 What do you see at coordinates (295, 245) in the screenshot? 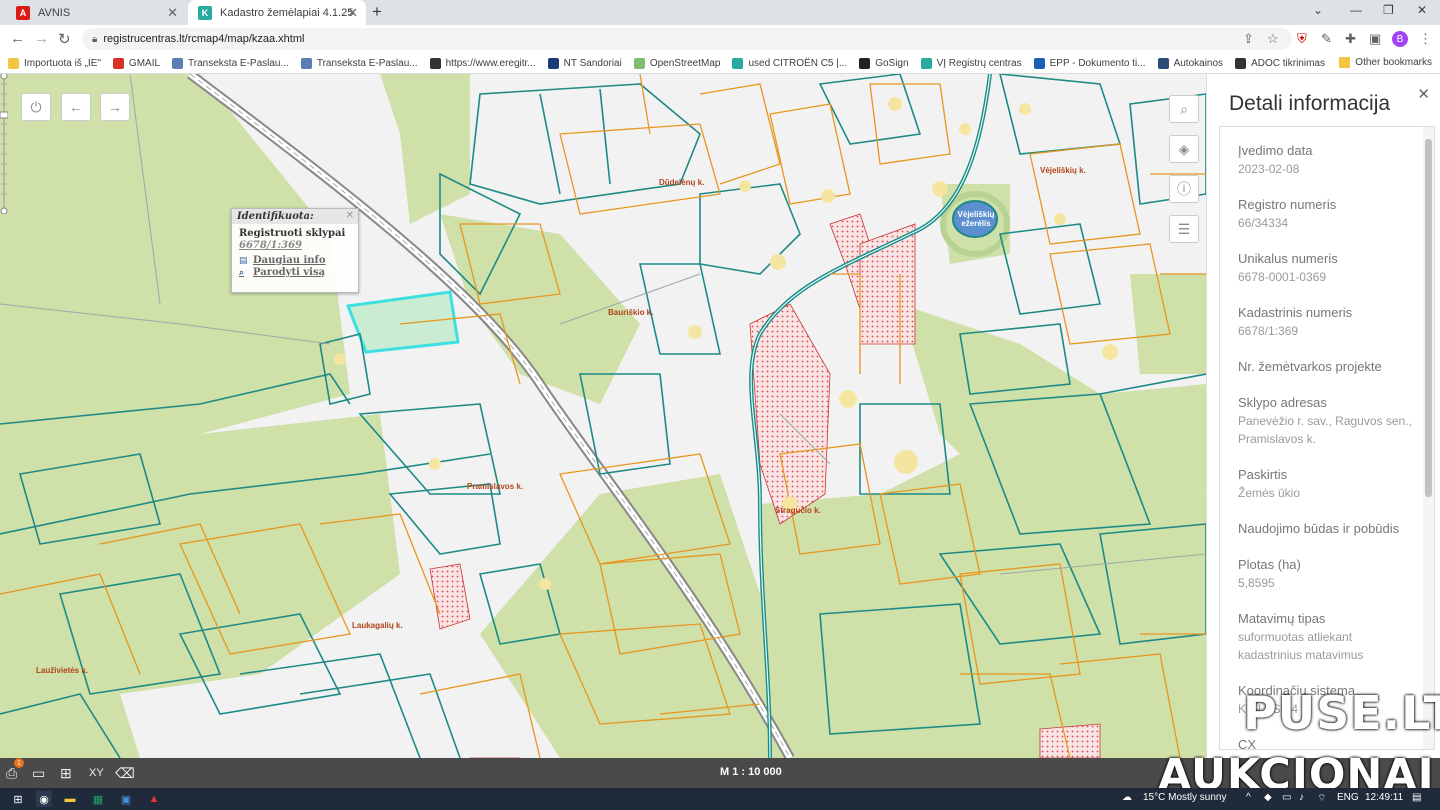
I see `popup-parcel-number: 6678/1:369` at bounding box center [295, 245].